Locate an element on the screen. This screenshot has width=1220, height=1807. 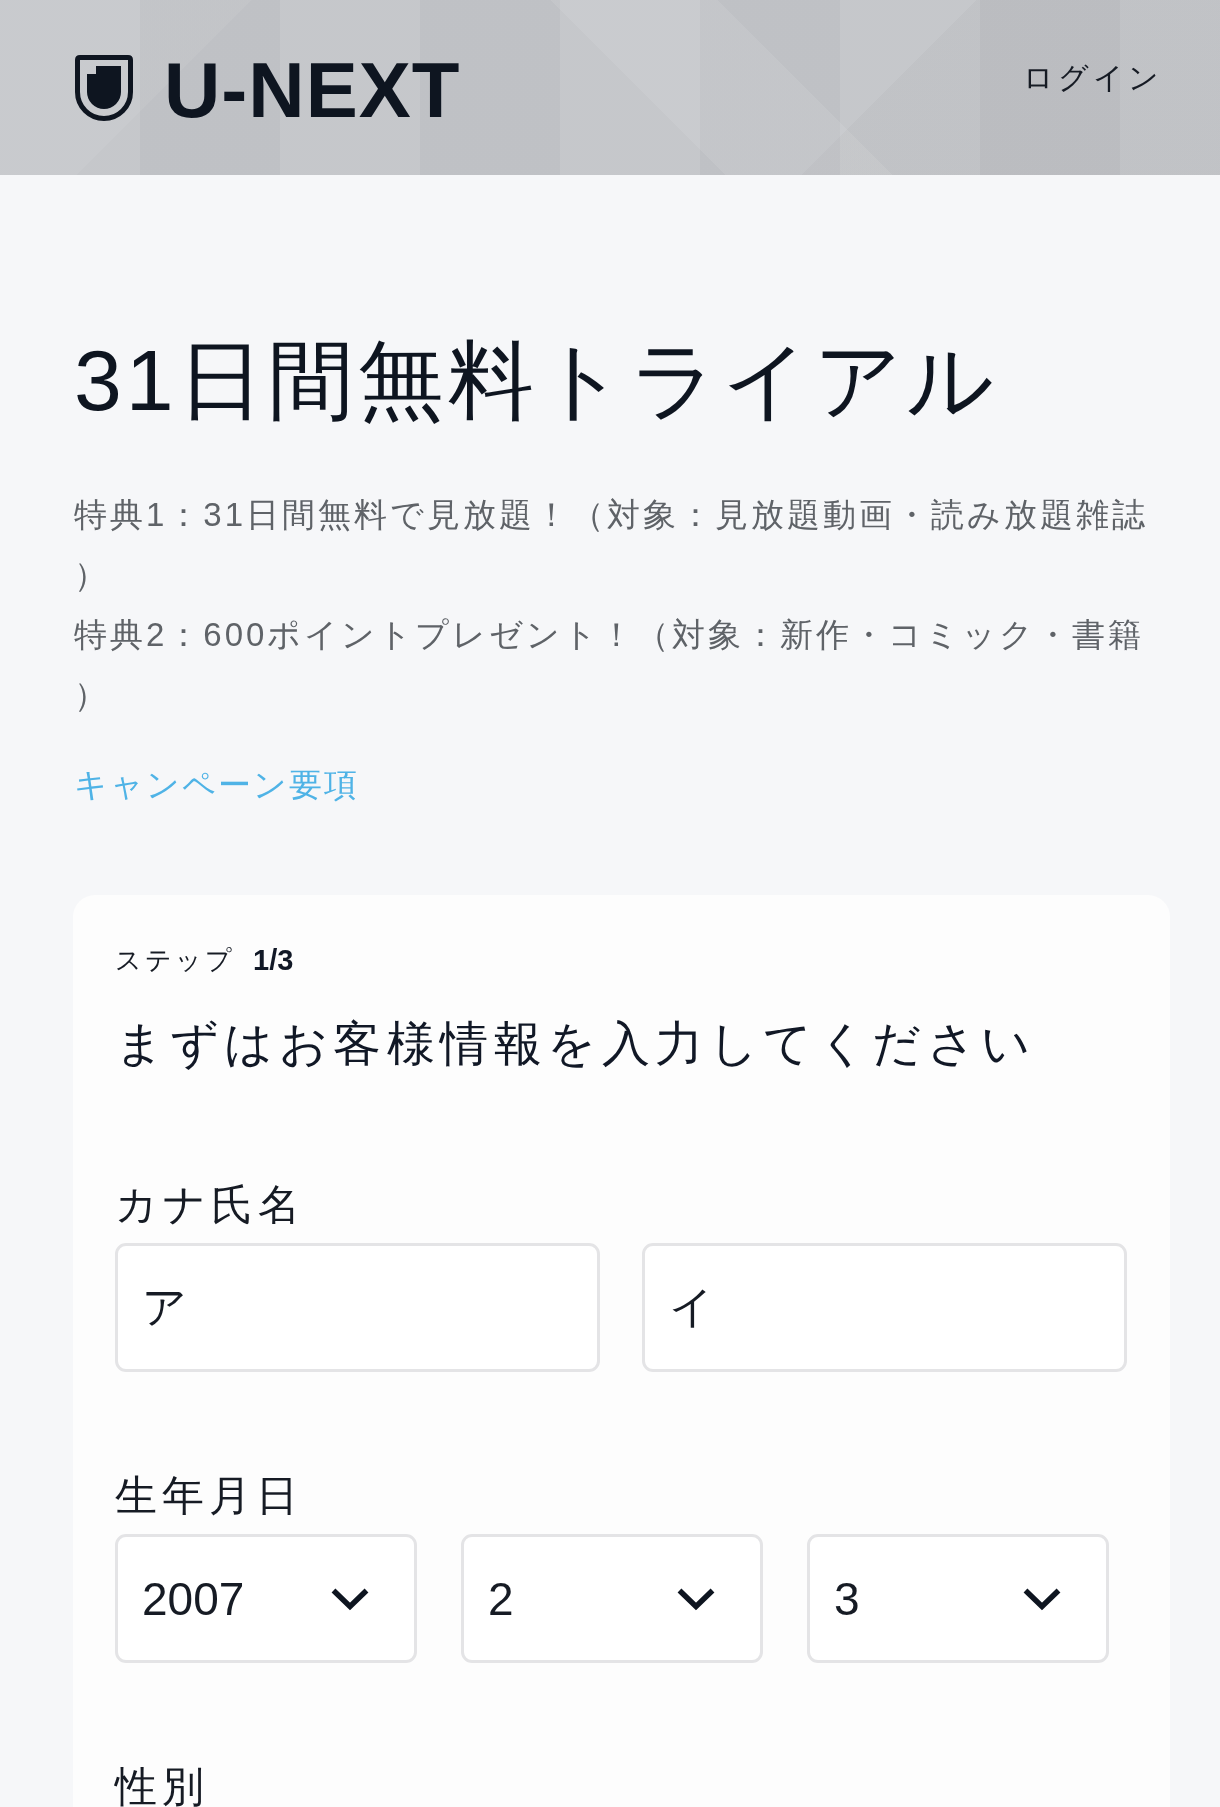
date-dropdown: 2 is located at coordinates (612, 1598).